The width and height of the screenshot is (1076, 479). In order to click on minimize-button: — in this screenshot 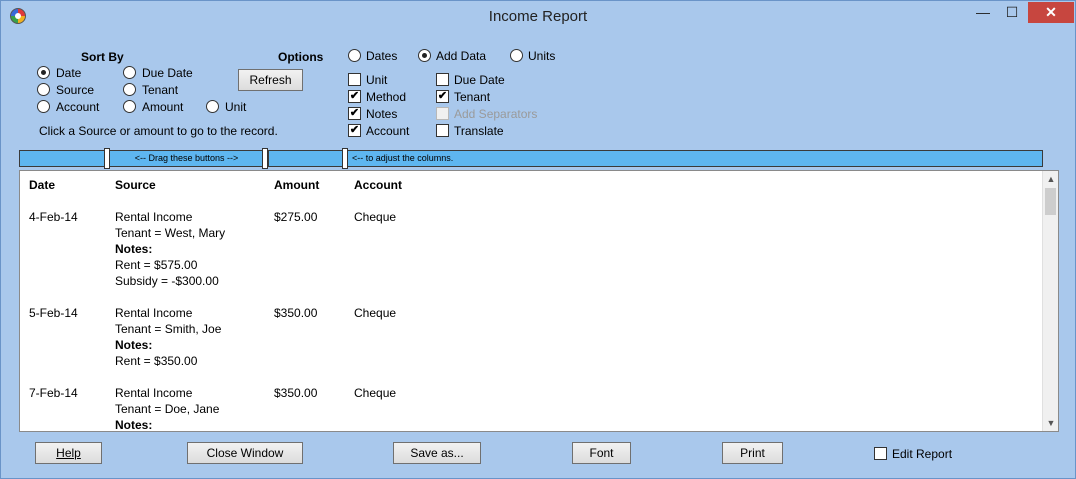, I will do `click(983, 12)`.